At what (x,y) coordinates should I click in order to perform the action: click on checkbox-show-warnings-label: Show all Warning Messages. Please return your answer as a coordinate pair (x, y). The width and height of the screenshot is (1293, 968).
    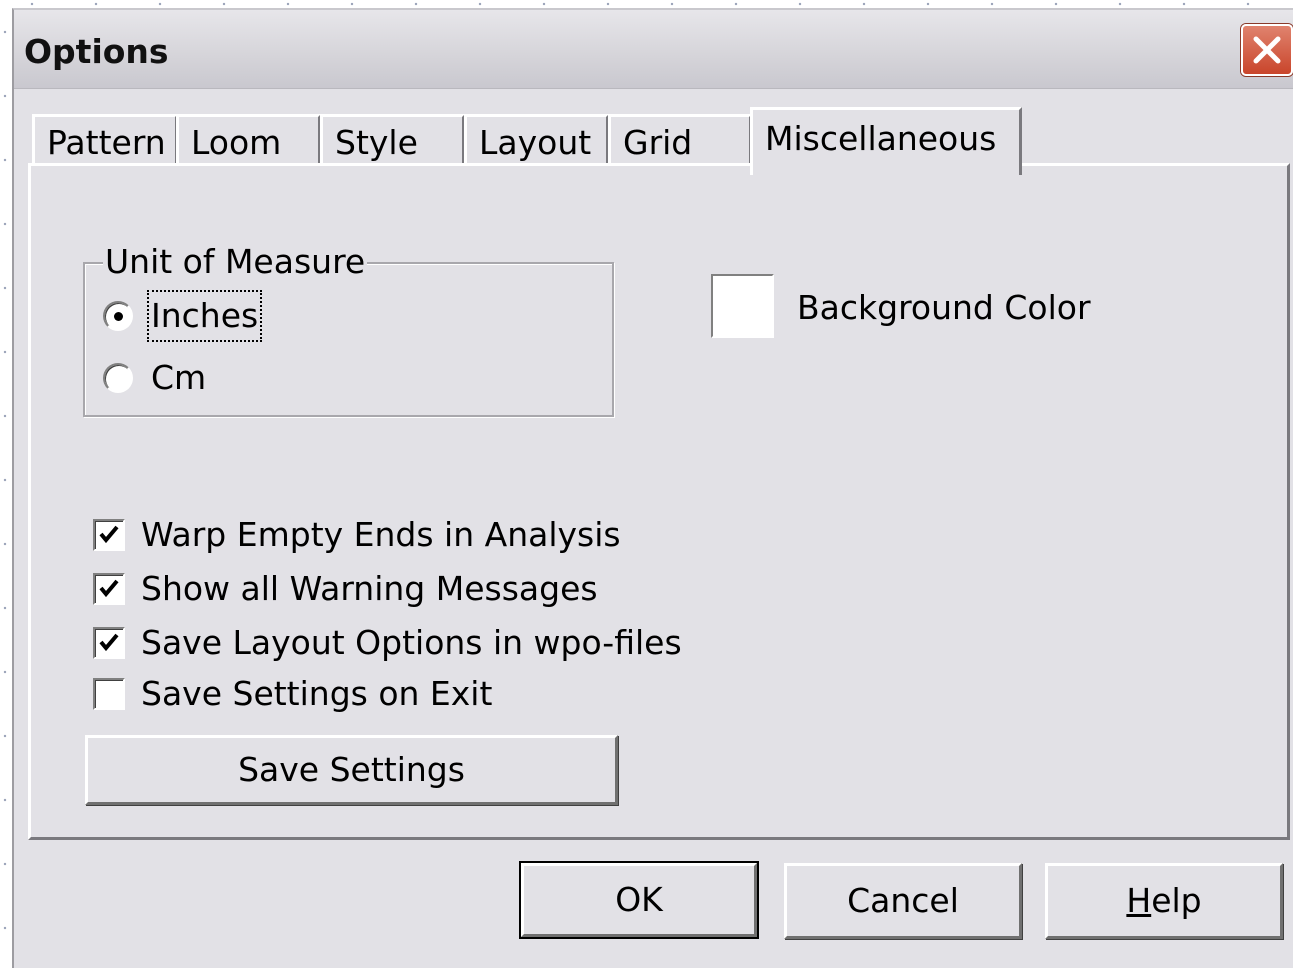
    Looking at the image, I should click on (369, 588).